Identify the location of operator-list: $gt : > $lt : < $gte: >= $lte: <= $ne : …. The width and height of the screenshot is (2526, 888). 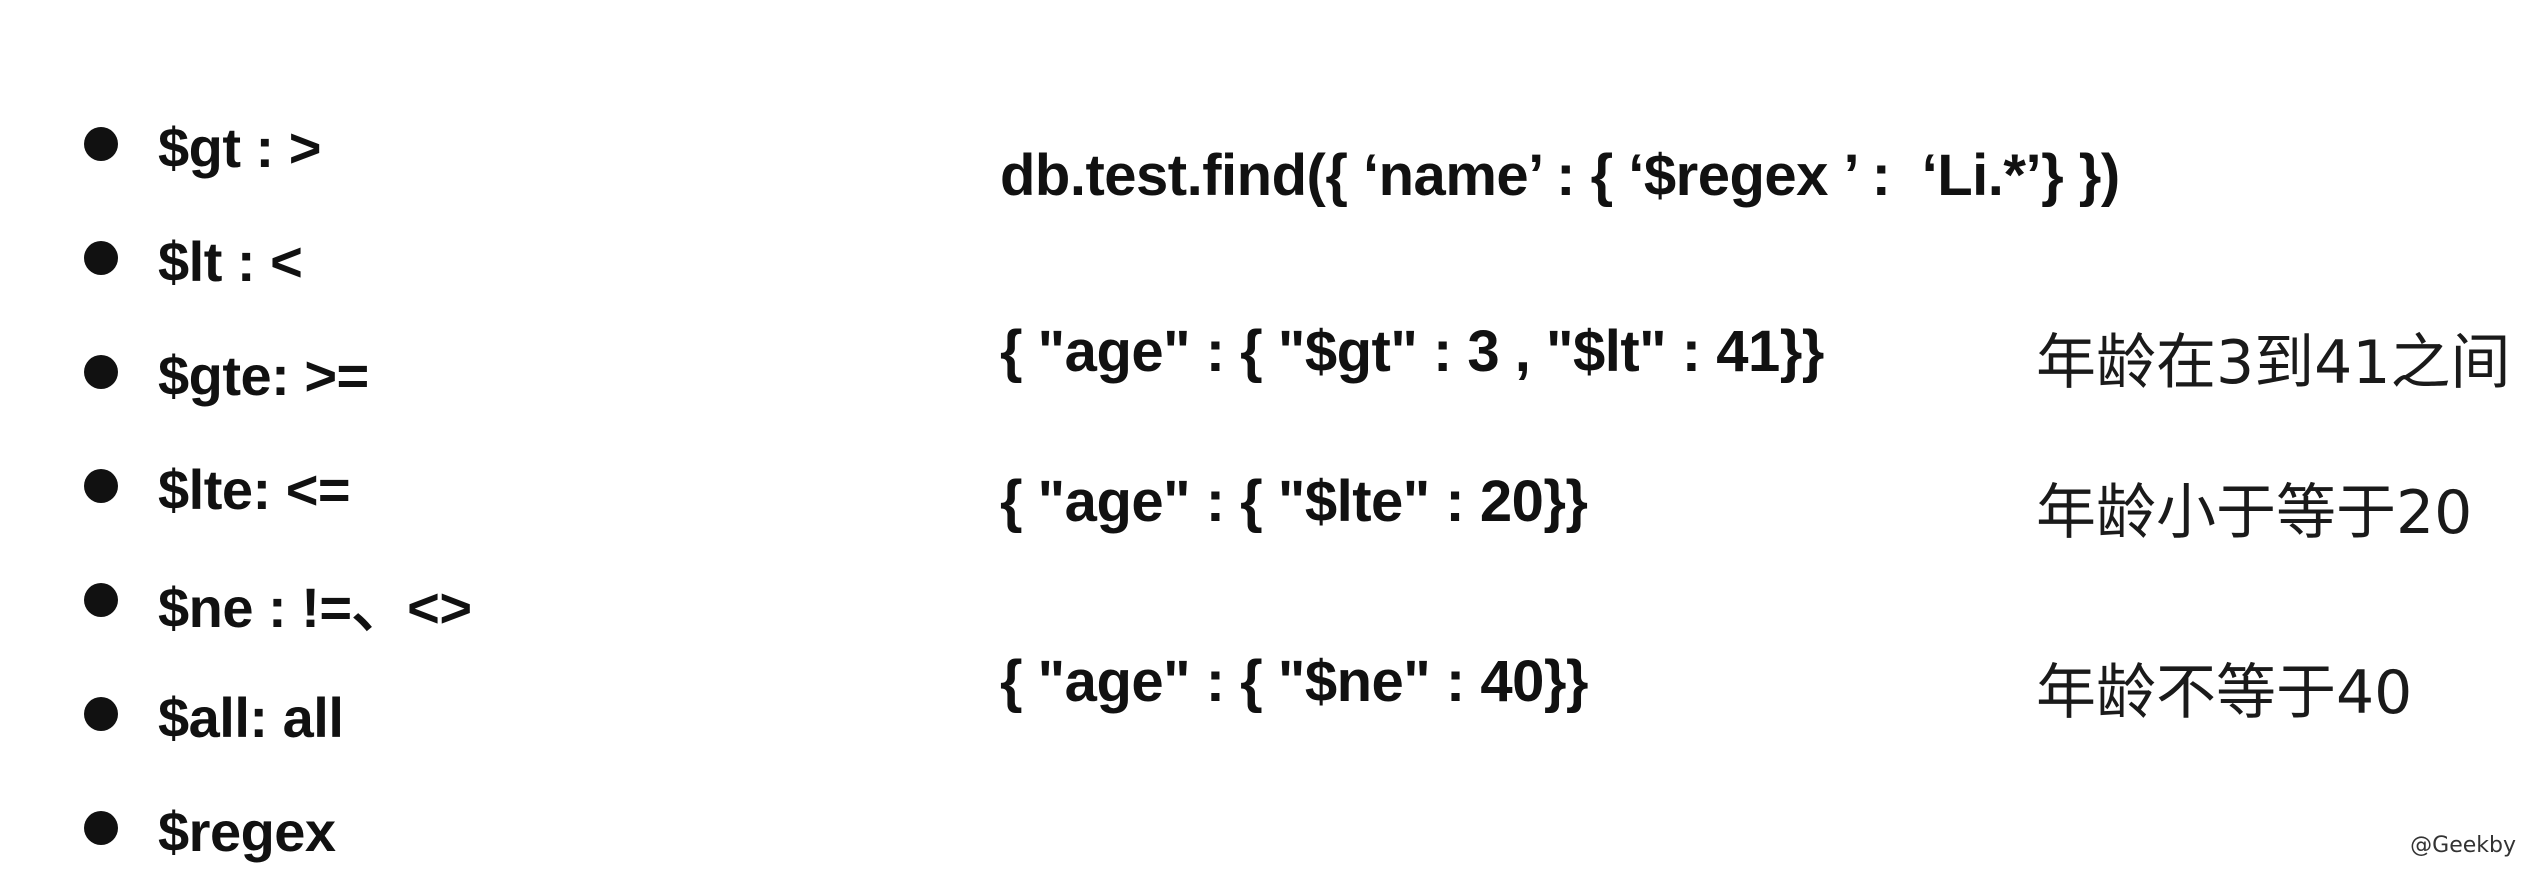
(278, 489).